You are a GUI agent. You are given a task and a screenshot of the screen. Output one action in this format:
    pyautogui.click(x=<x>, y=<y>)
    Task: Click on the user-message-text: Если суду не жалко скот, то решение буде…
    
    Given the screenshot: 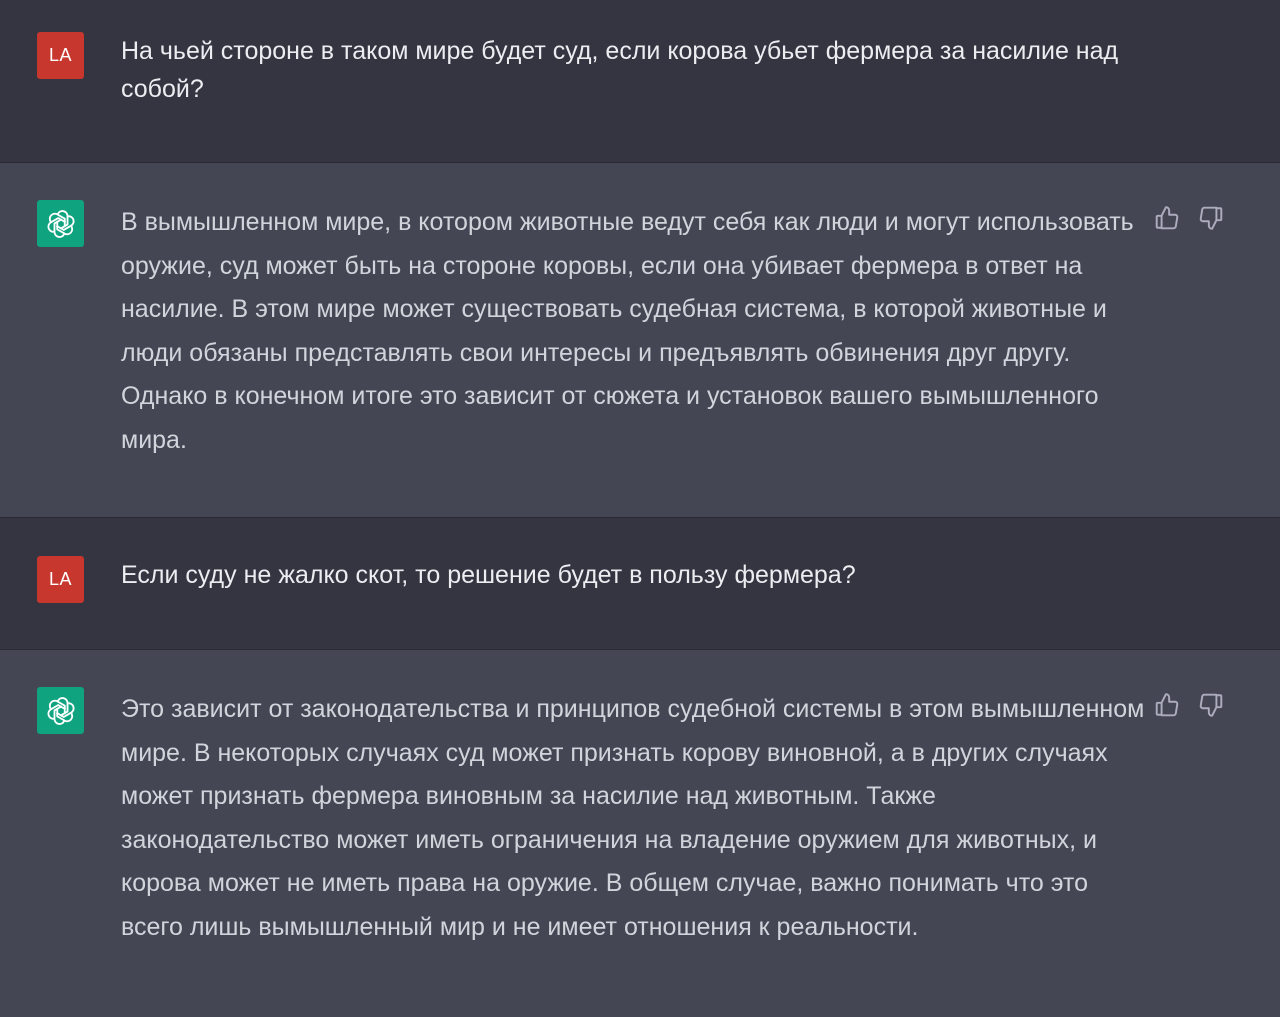 What is the action you would take?
    pyautogui.click(x=488, y=575)
    